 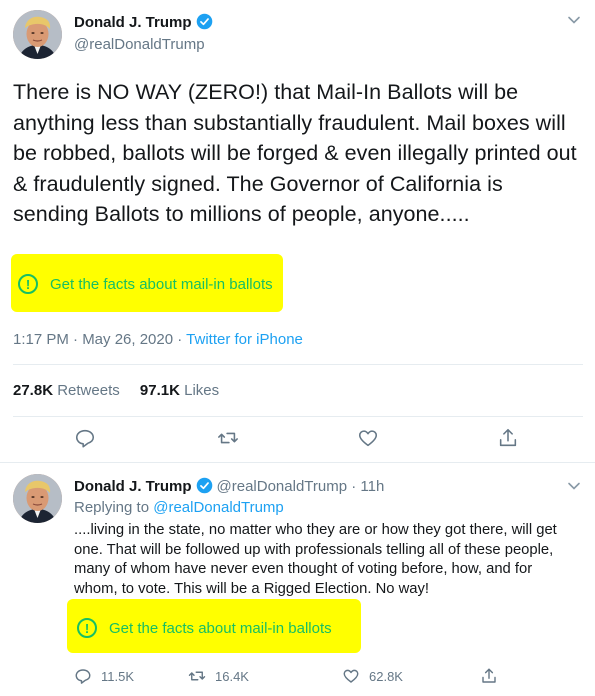 What do you see at coordinates (218, 507) in the screenshot?
I see `replying-to-handle: @realDonaldTrump` at bounding box center [218, 507].